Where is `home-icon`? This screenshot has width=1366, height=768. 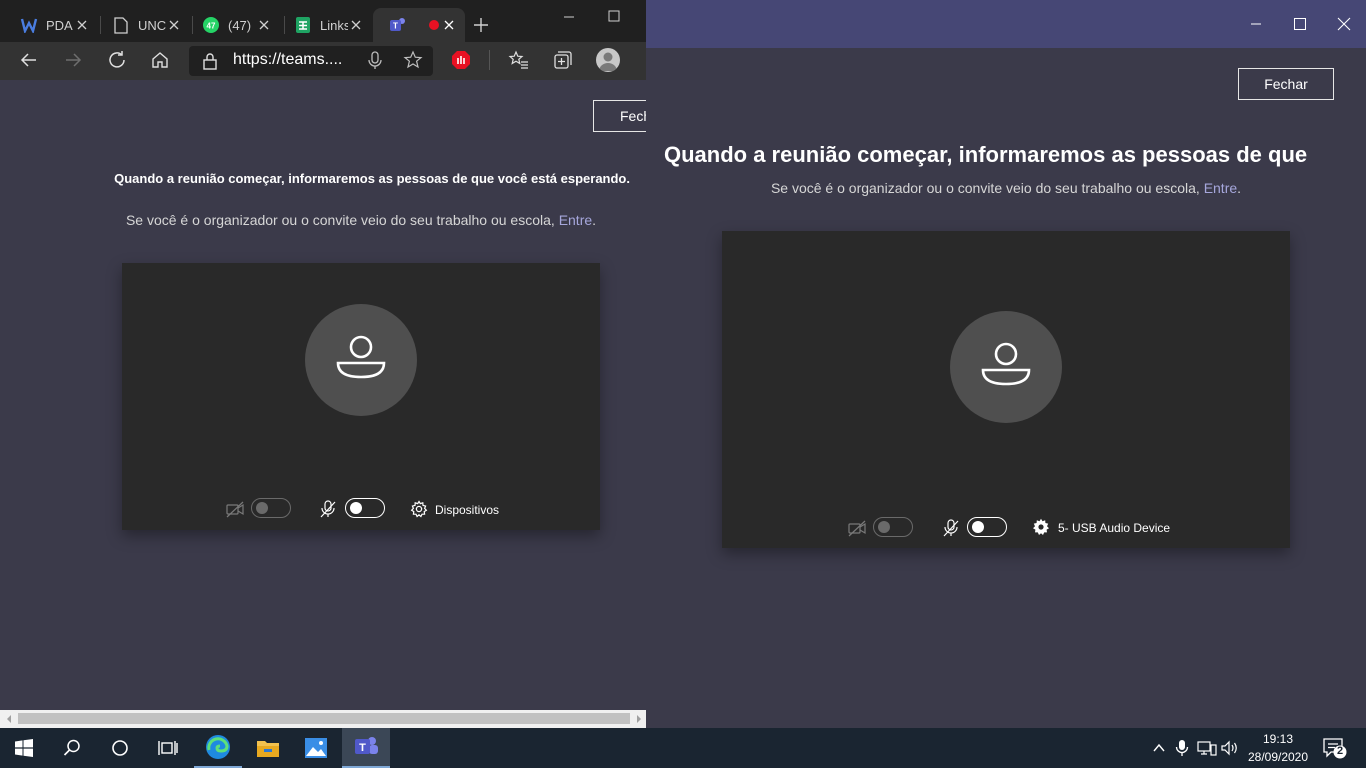
home-icon is located at coordinates (160, 60).